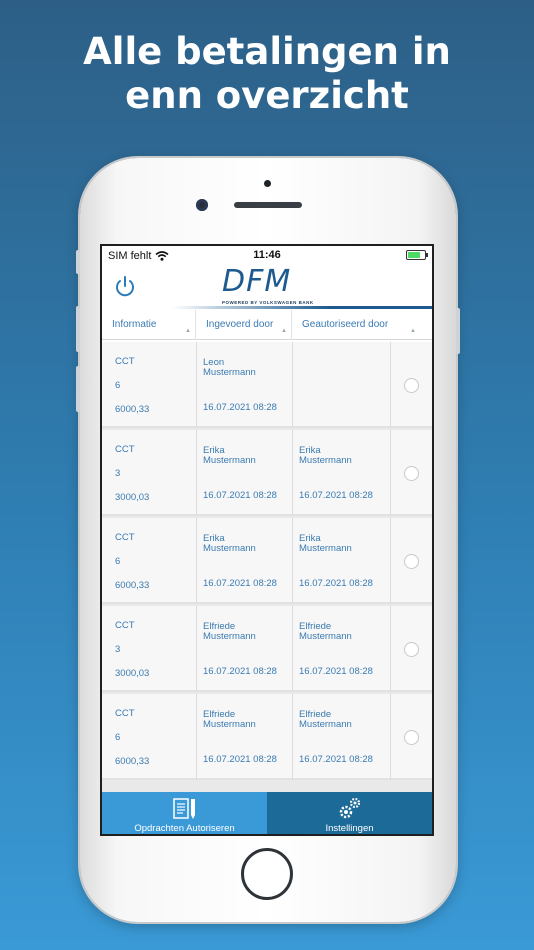 Image resolution: width=534 pixels, height=950 pixels. Describe the element at coordinates (184, 808) in the screenshot. I see `document-pen-icon` at that location.